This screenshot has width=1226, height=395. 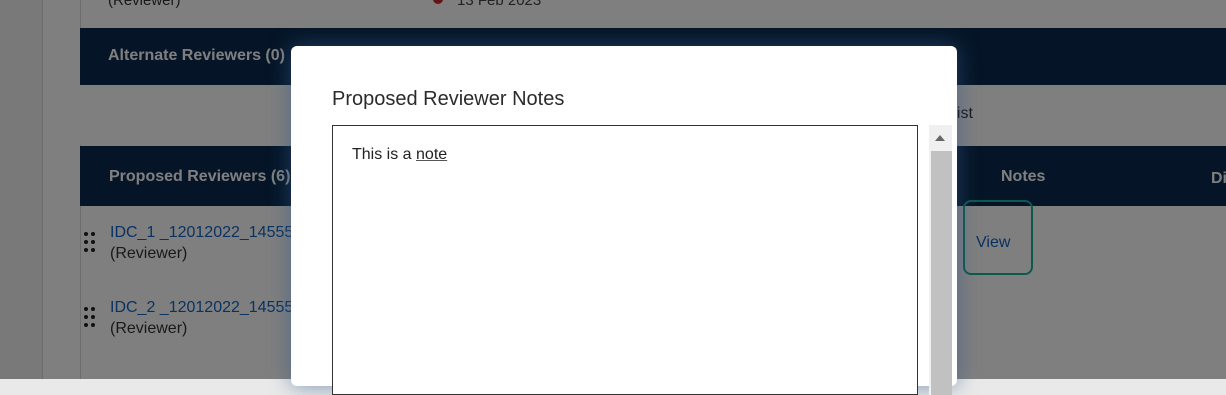 I want to click on dialog-title: Proposed Reviewer Notes, so click(x=448, y=99).